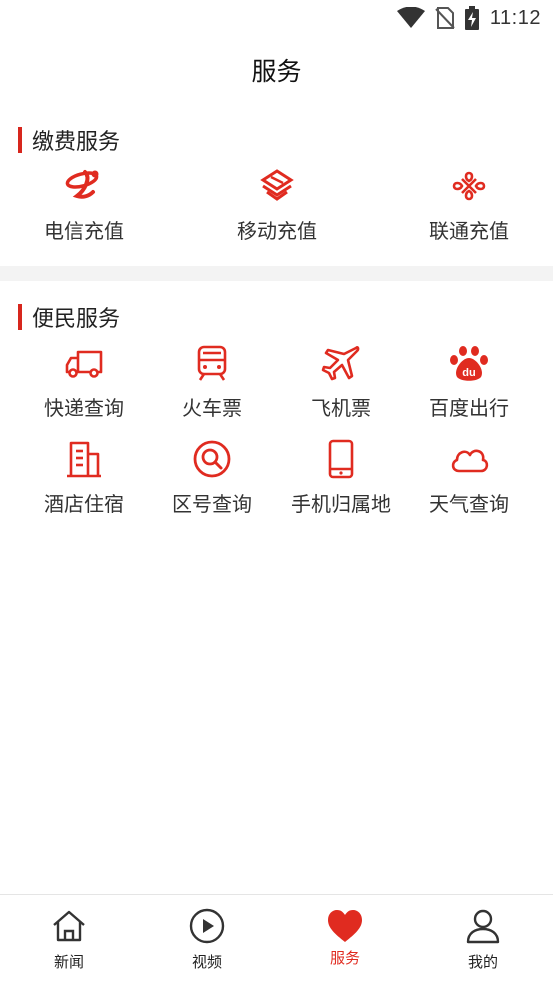 This screenshot has width=553, height=983. Describe the element at coordinates (472, 18) in the screenshot. I see `battery-charging-icon` at that location.